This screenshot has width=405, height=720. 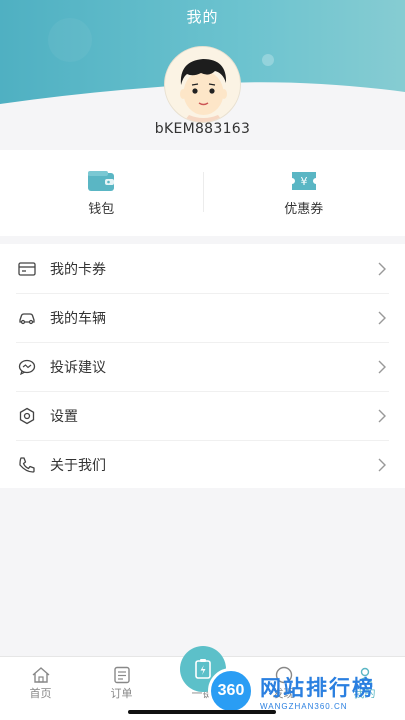 What do you see at coordinates (202, 317) in the screenshot?
I see `menu-item-my-vehicles: 我的车辆` at bounding box center [202, 317].